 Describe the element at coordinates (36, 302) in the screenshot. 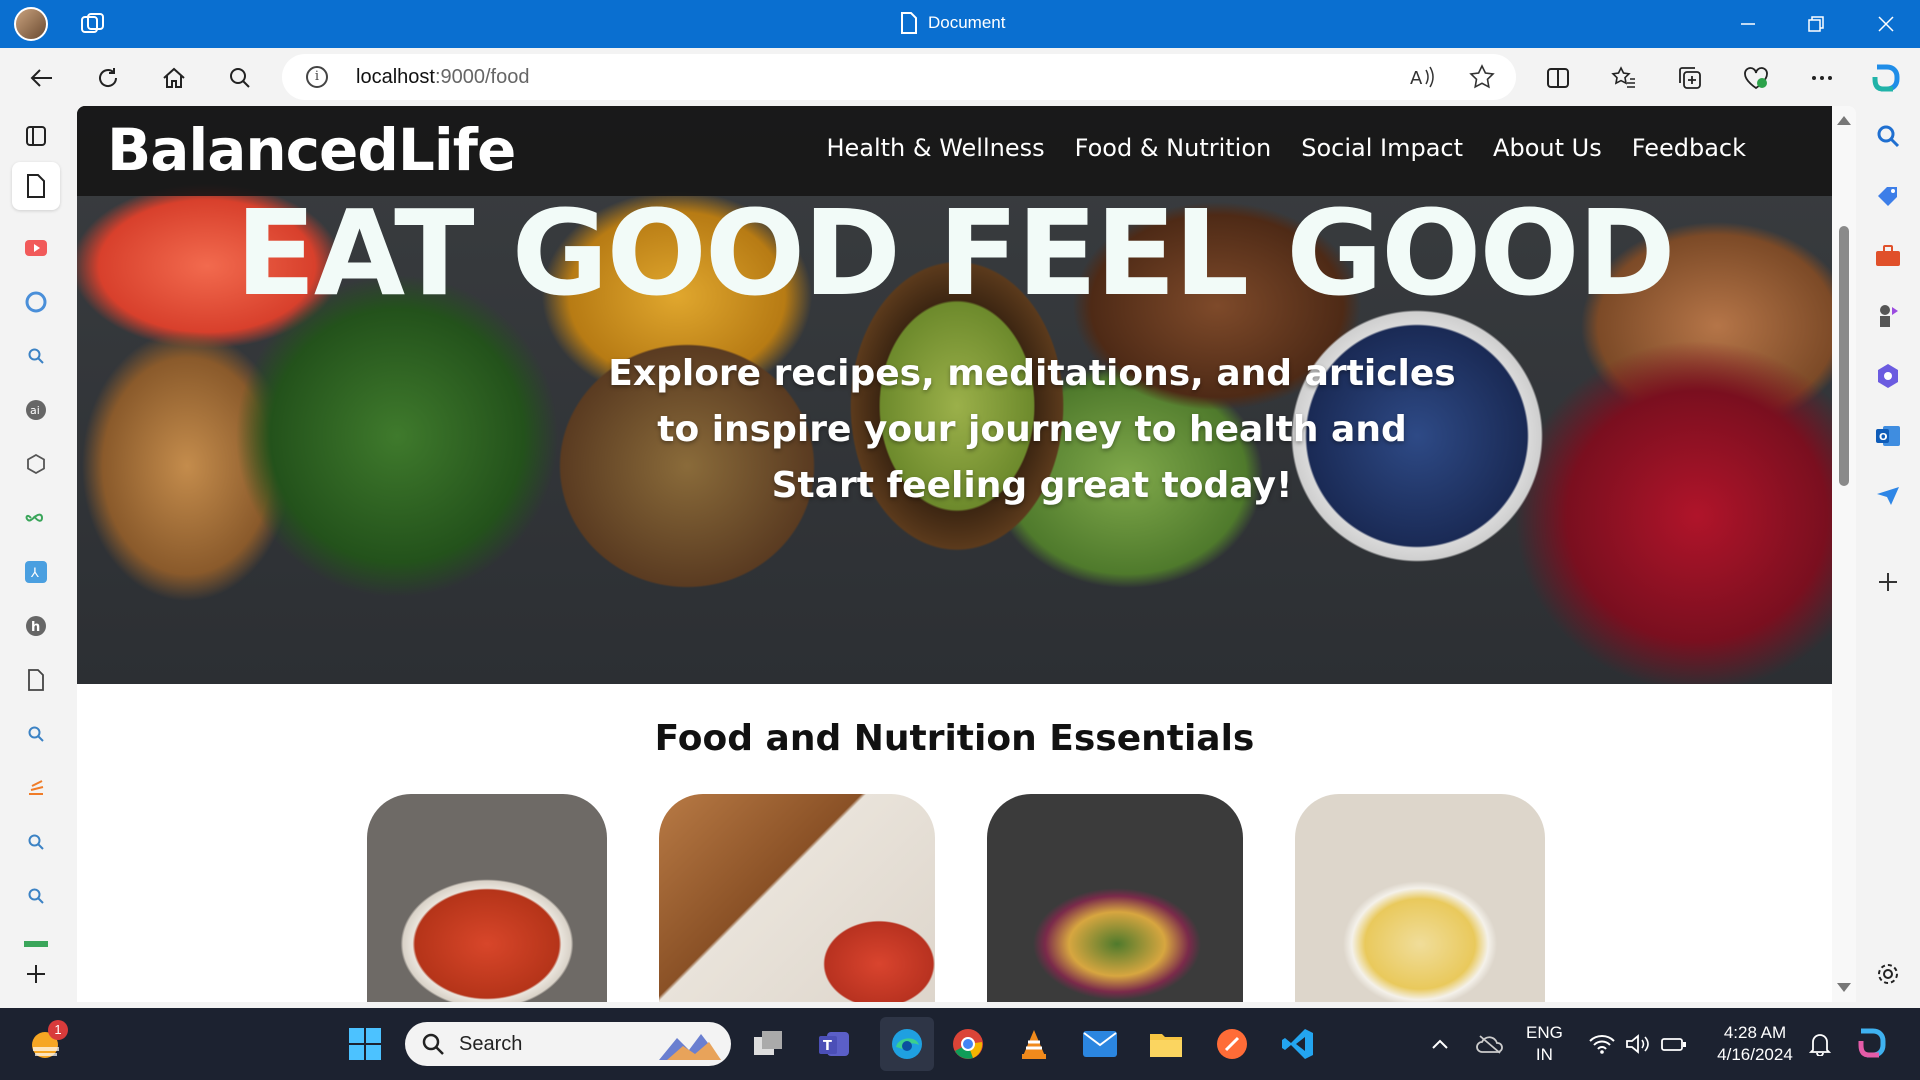

I see `app-circle-icon` at that location.